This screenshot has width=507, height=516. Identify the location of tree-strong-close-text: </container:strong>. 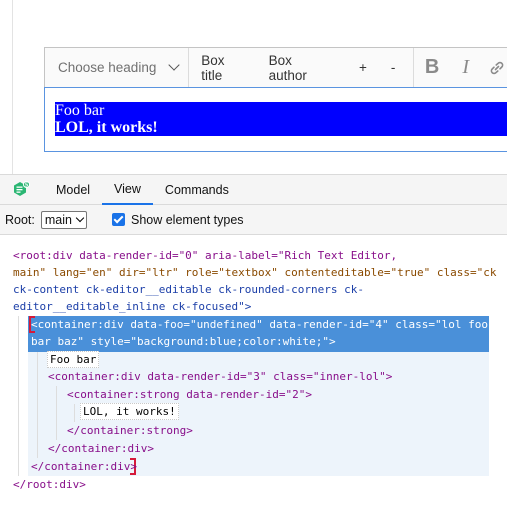
(130, 430).